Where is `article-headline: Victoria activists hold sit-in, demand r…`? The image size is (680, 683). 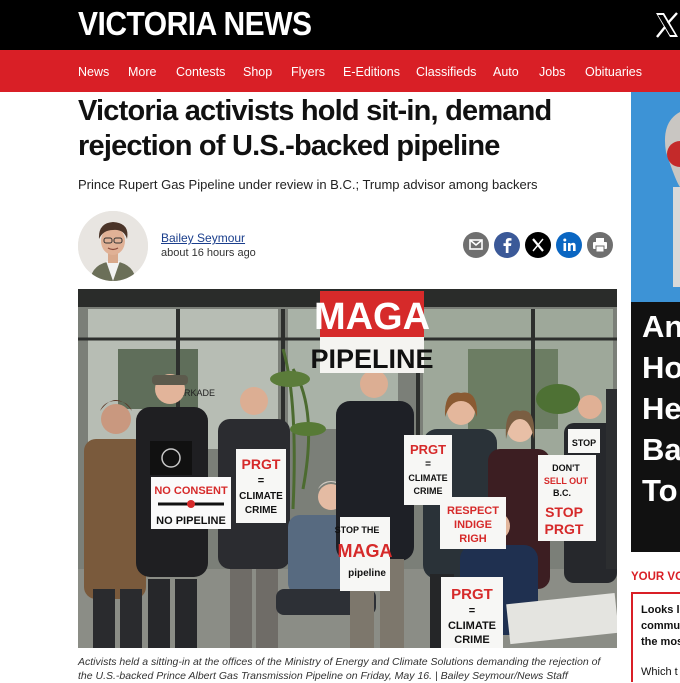 article-headline: Victoria activists hold sit-in, demand r… is located at coordinates (348, 129).